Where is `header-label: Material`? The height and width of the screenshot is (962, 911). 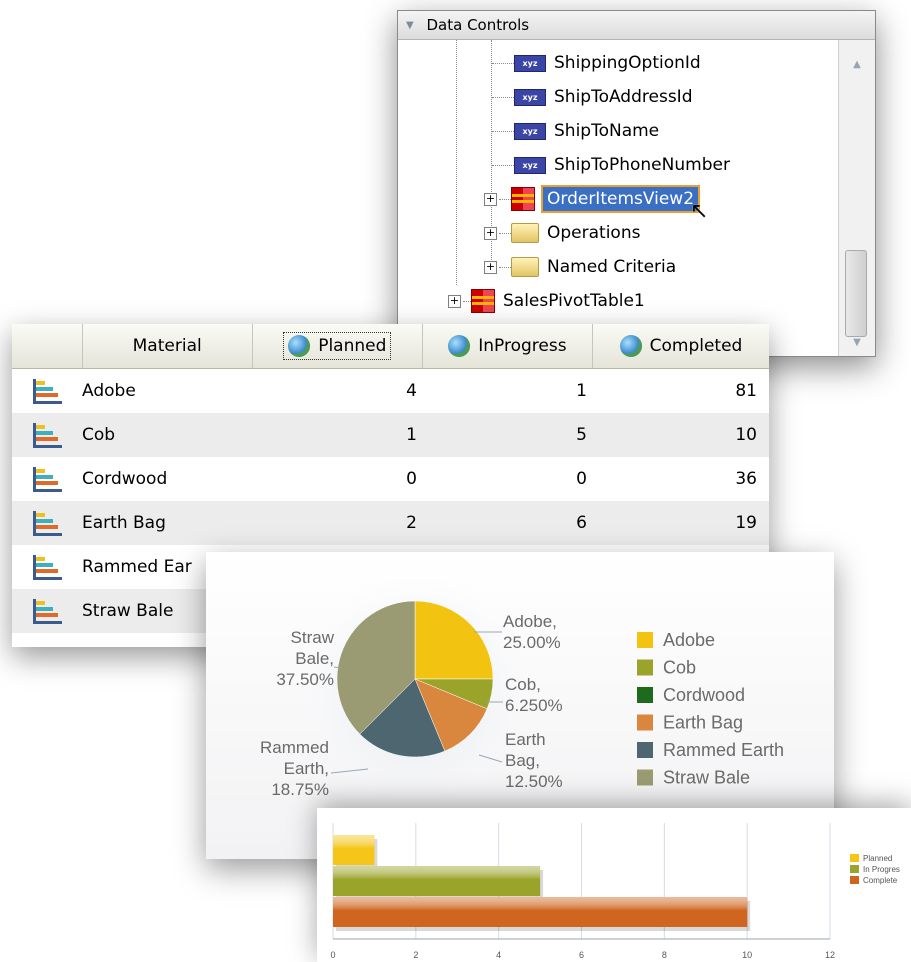 header-label: Material is located at coordinates (167, 346).